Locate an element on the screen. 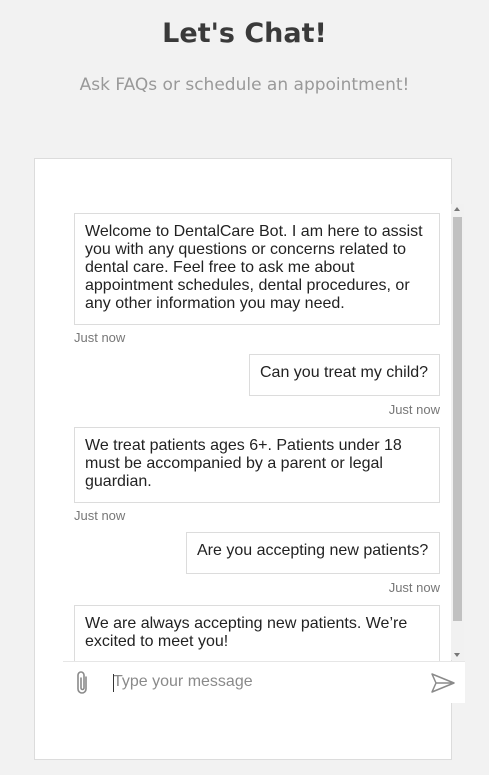  page-title: Let's Chat! is located at coordinates (244, 33).